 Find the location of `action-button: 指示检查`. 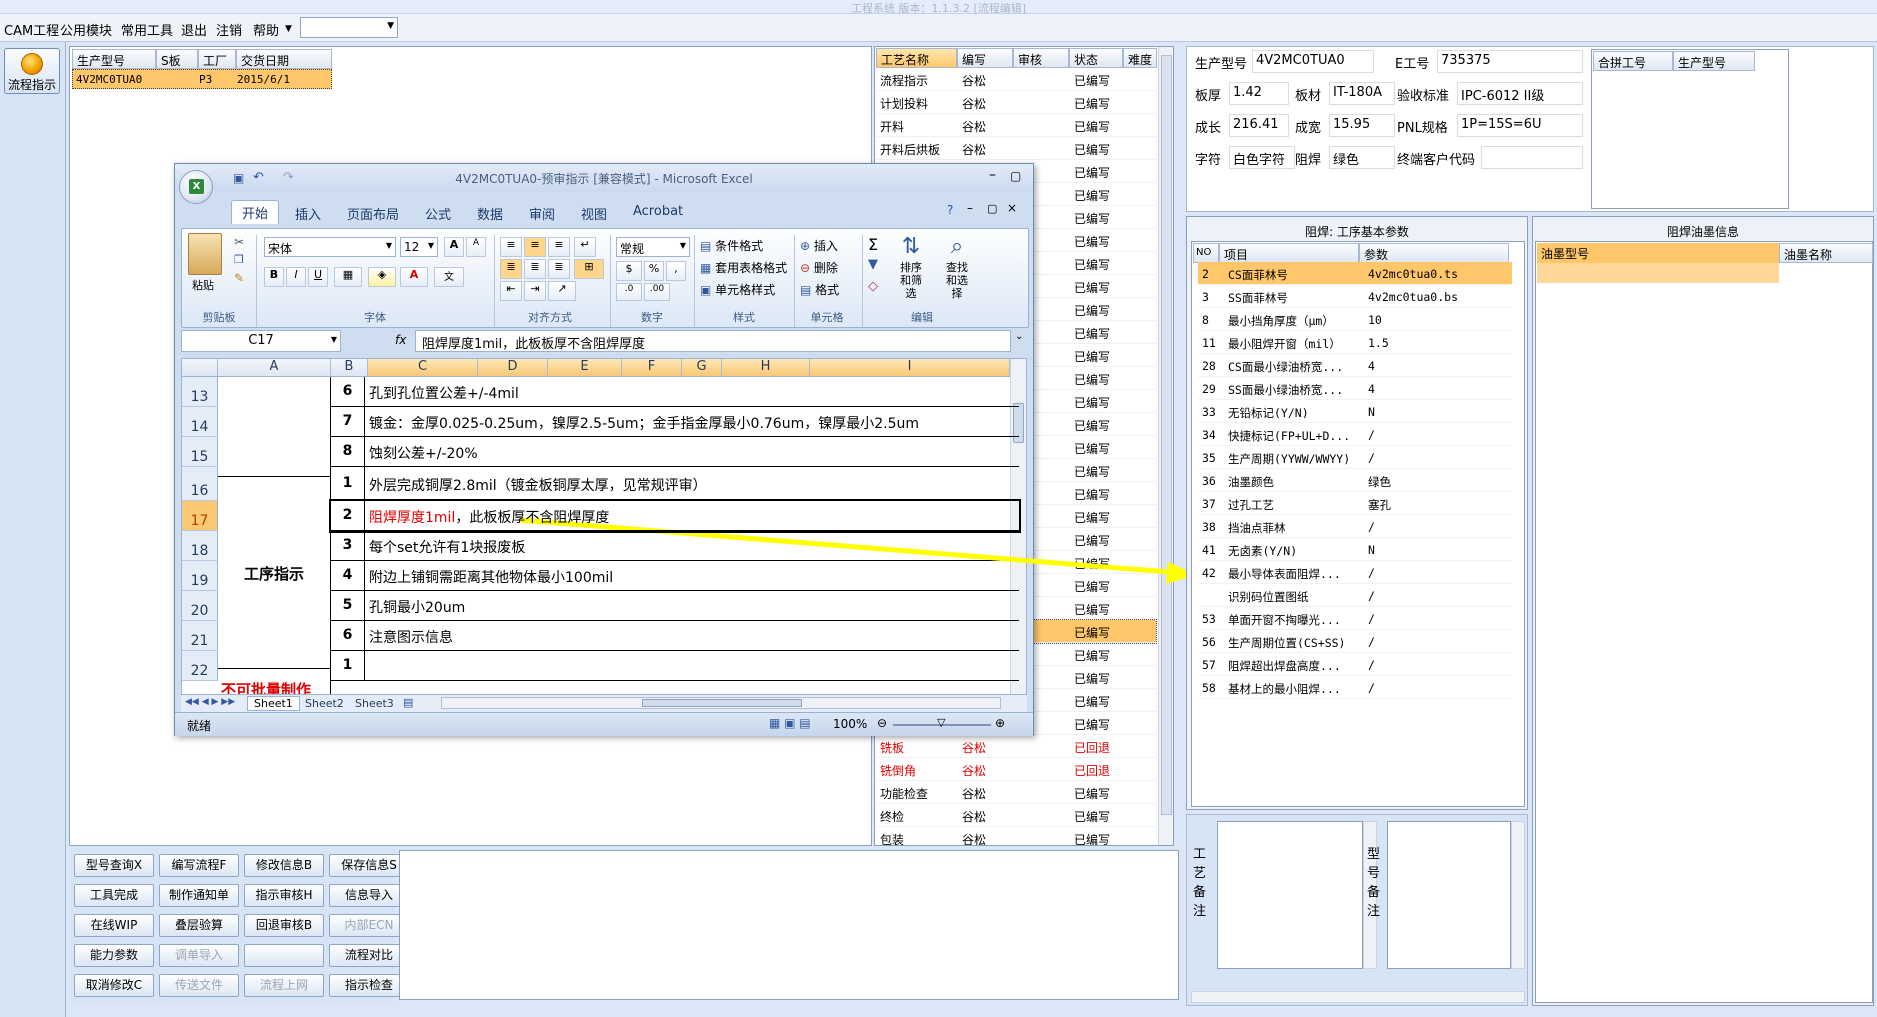

action-button: 指示检查 is located at coordinates (369, 985).